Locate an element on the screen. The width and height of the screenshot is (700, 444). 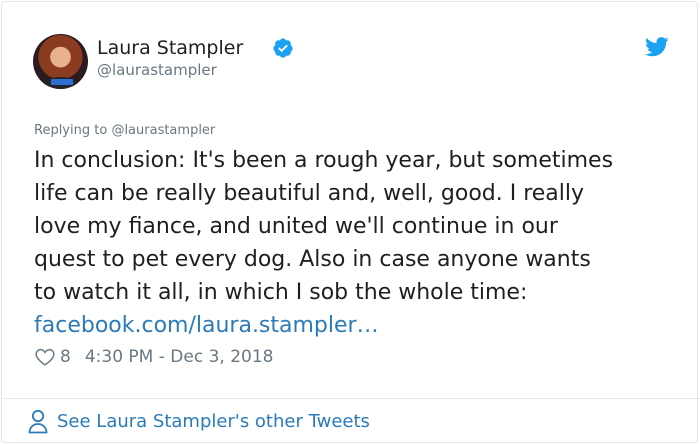
tweet-meta: 8 4:30 PM - Dec 3, 2018 is located at coordinates (153, 357).